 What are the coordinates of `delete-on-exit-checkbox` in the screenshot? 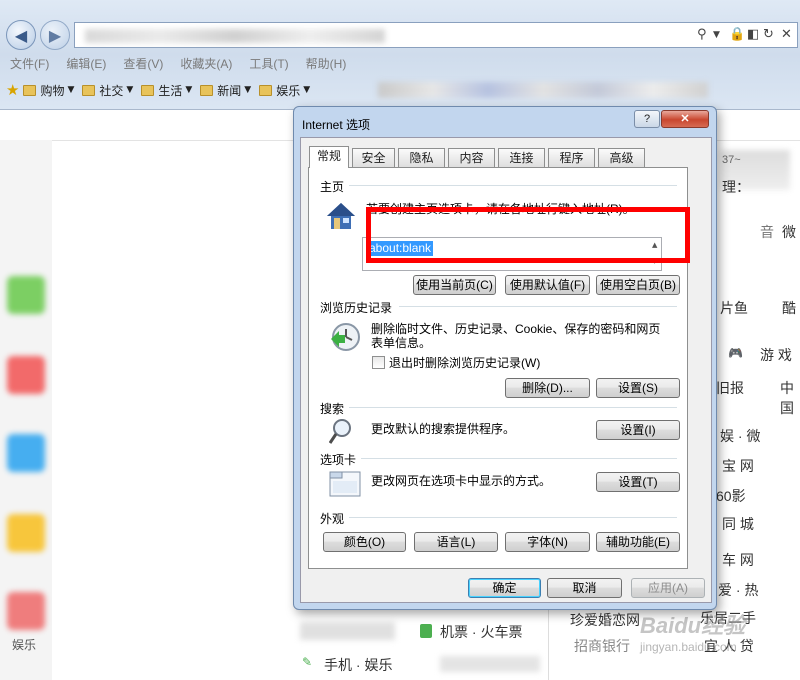 It's located at (378, 362).